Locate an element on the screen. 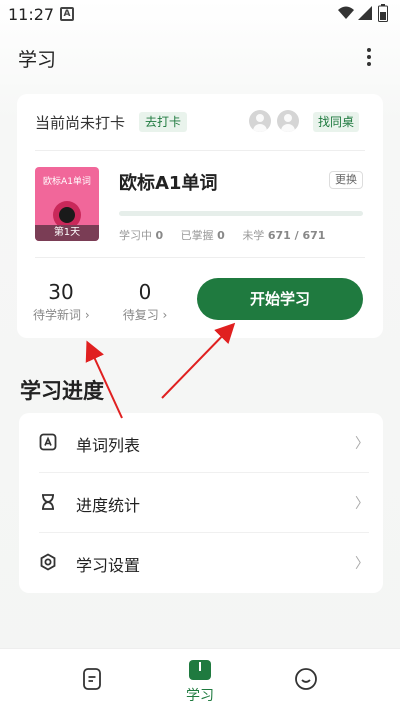  smiley-icon is located at coordinates (306, 679).